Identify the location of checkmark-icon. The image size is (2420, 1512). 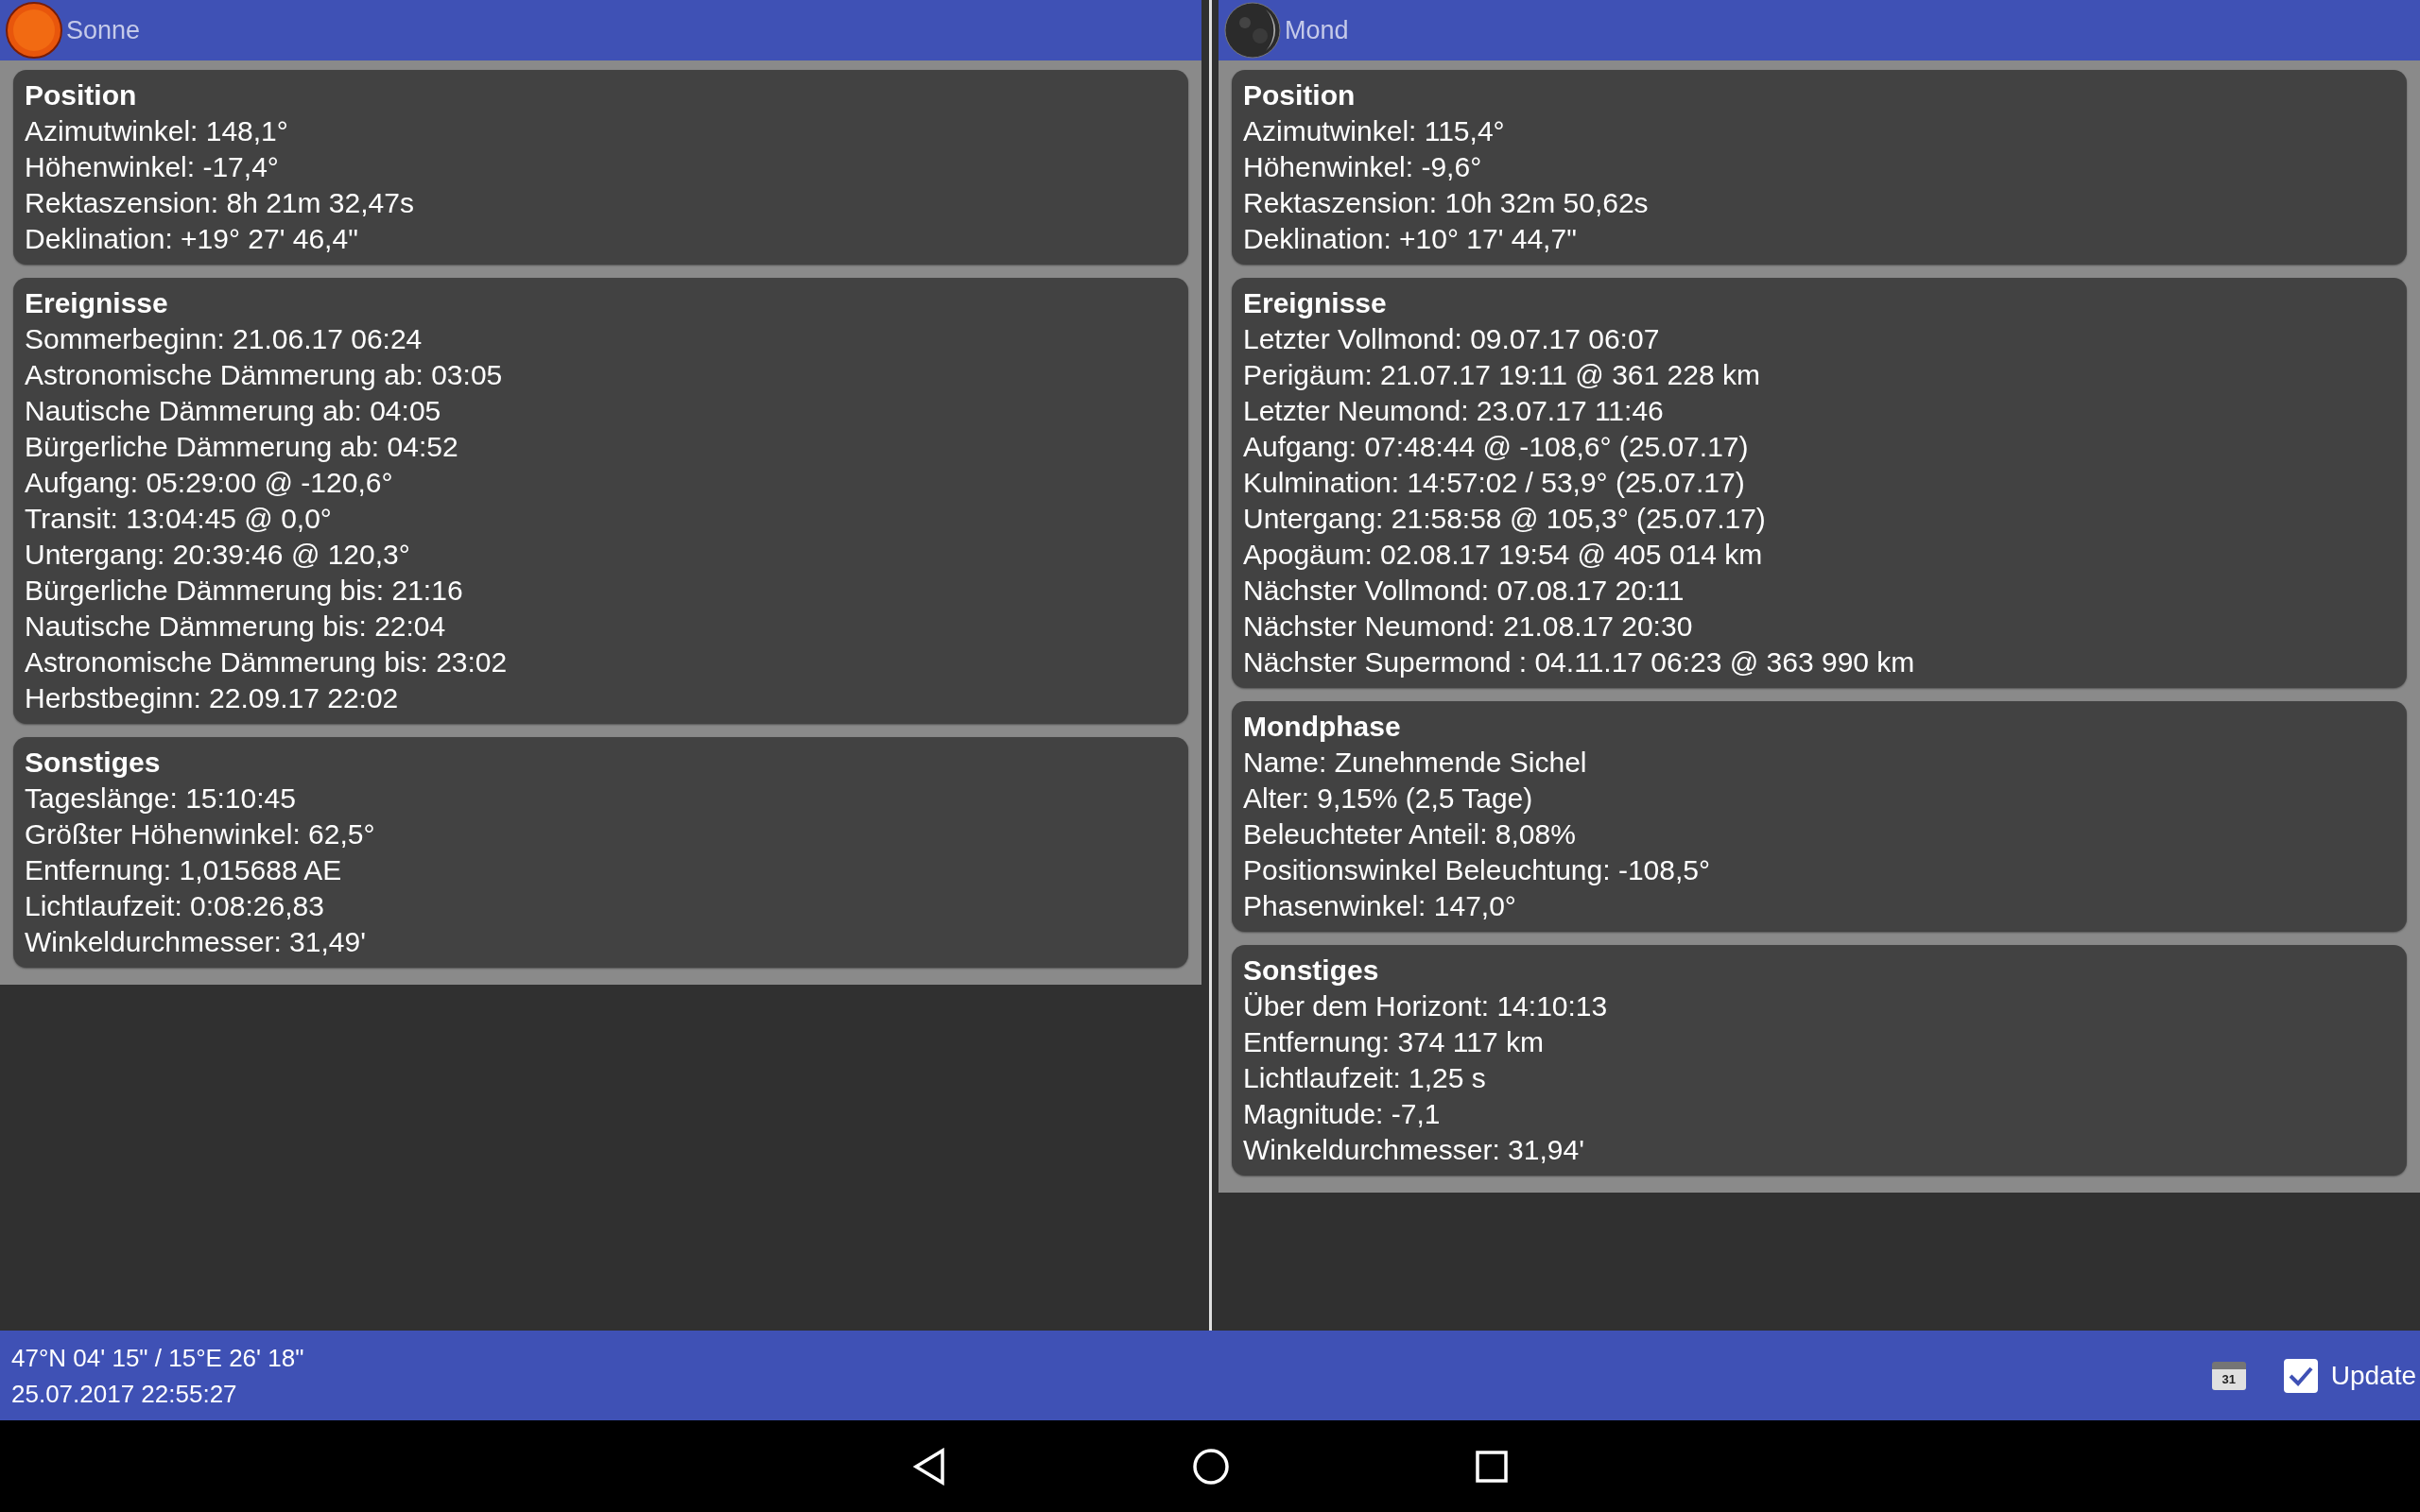
(2301, 1375).